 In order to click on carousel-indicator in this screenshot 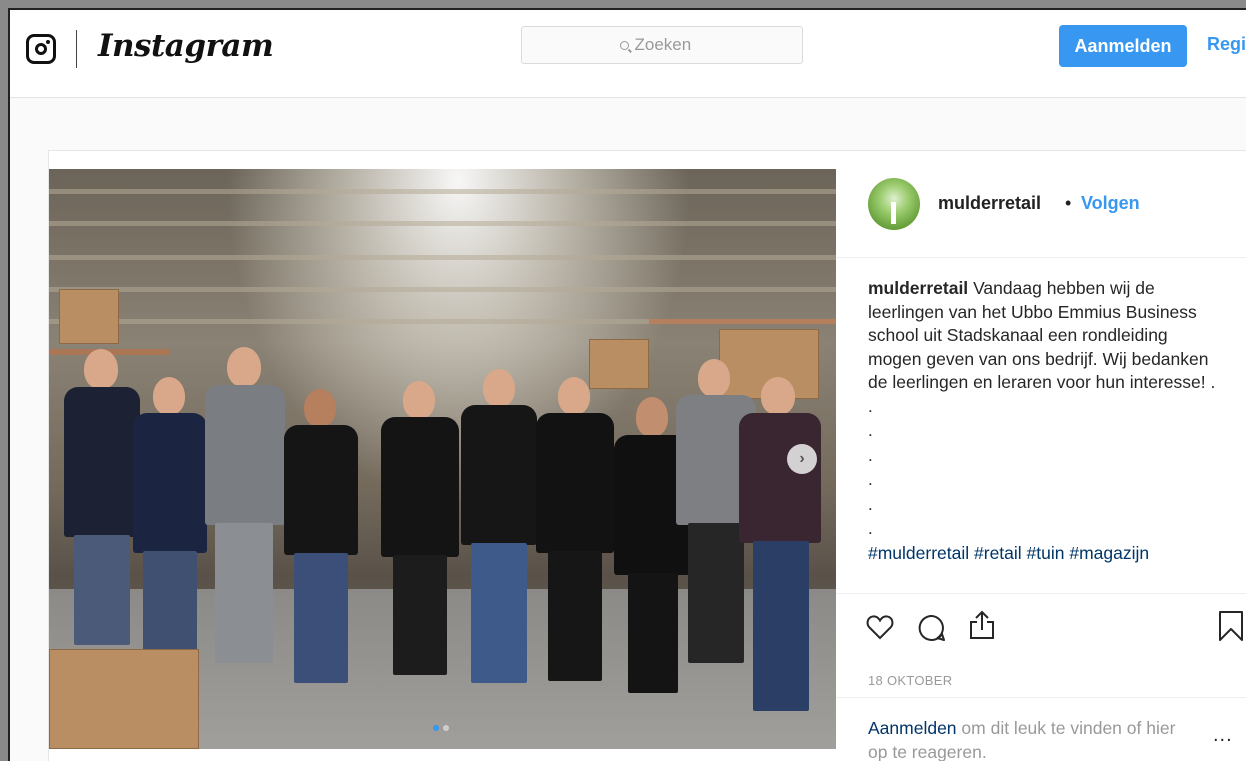, I will do `click(441, 728)`.